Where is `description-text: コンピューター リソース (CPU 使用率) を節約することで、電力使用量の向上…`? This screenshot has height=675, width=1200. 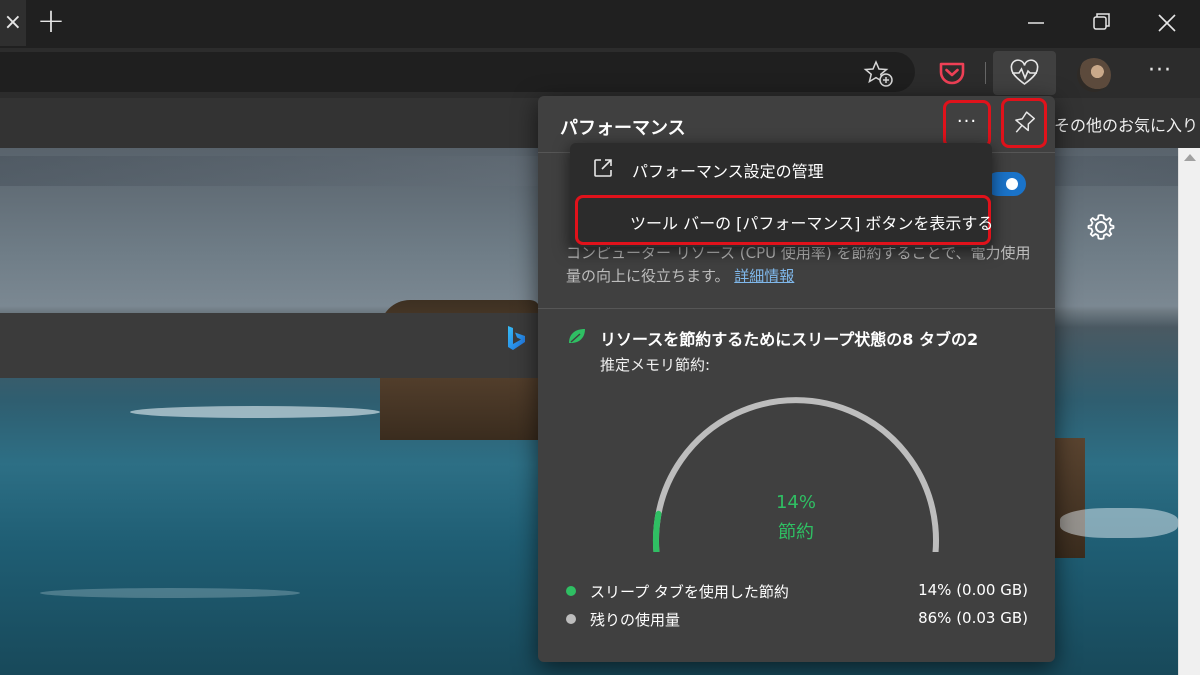
description-text: コンピューター リソース (CPU 使用率) を節約することで、電力使用量の向上… is located at coordinates (798, 264).